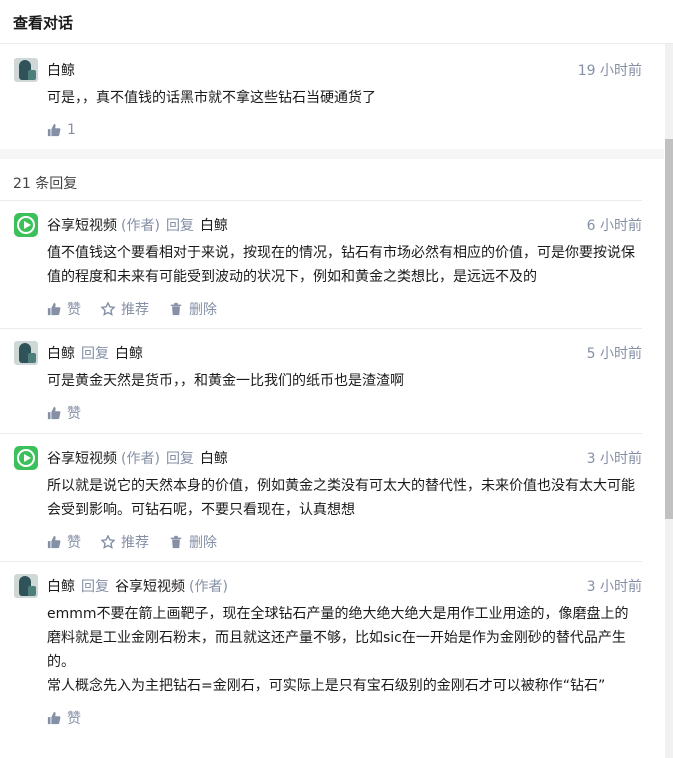  Describe the element at coordinates (61, 130) in the screenshot. I see `like-button: 1` at that location.